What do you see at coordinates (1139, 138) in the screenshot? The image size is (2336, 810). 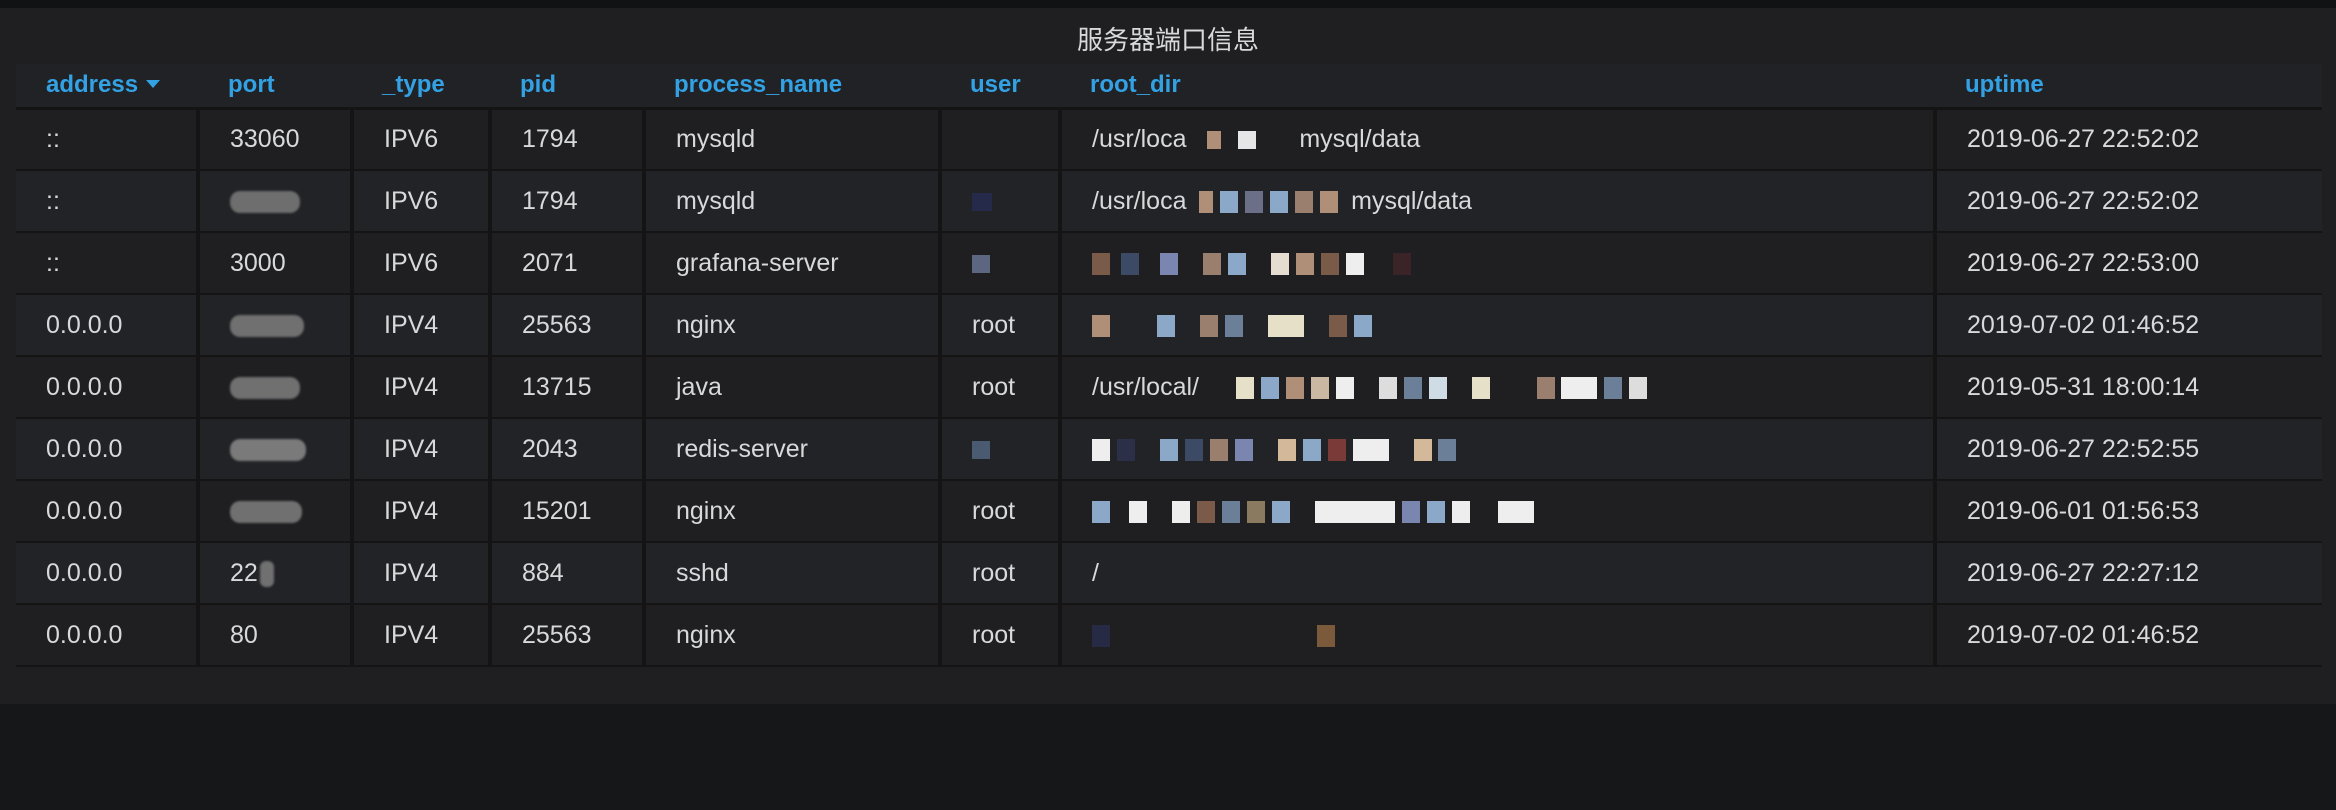 I see `root-dir-text: /usr/loca` at bounding box center [1139, 138].